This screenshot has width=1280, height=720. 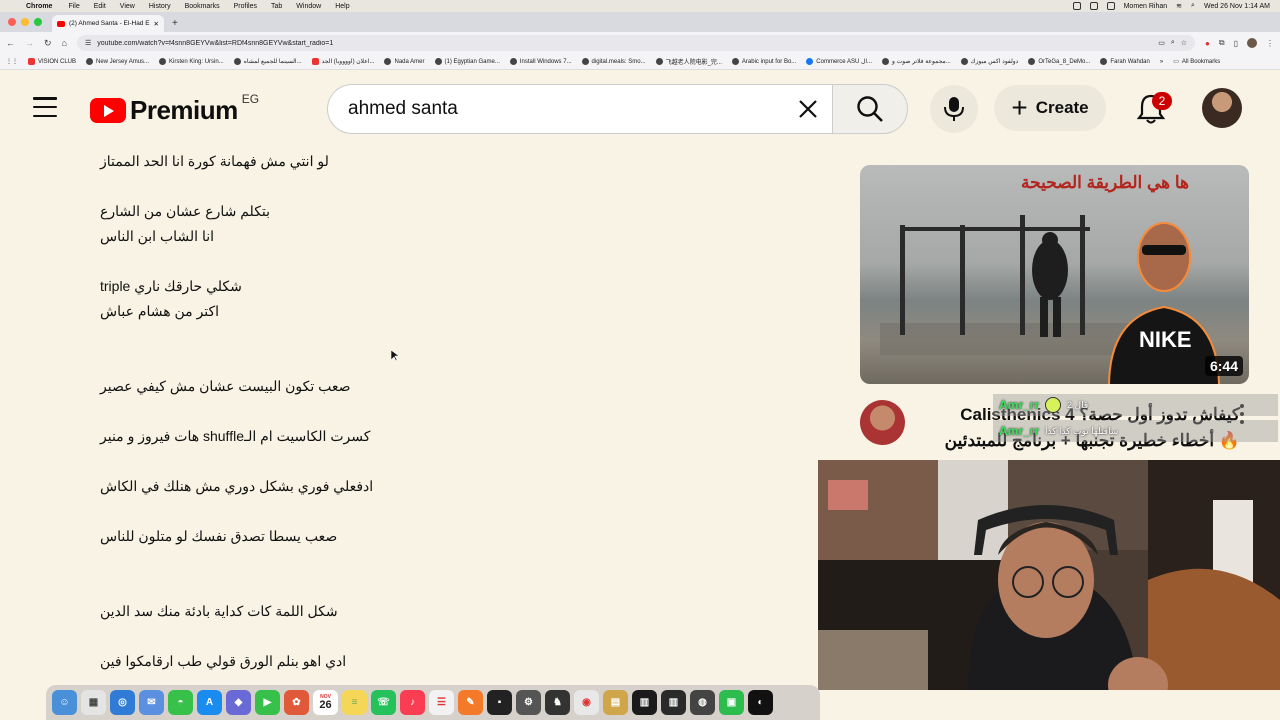 What do you see at coordinates (1237, 6) in the screenshot?
I see `menubar-datetime: Wed 26 Nov 1:14 AM` at bounding box center [1237, 6].